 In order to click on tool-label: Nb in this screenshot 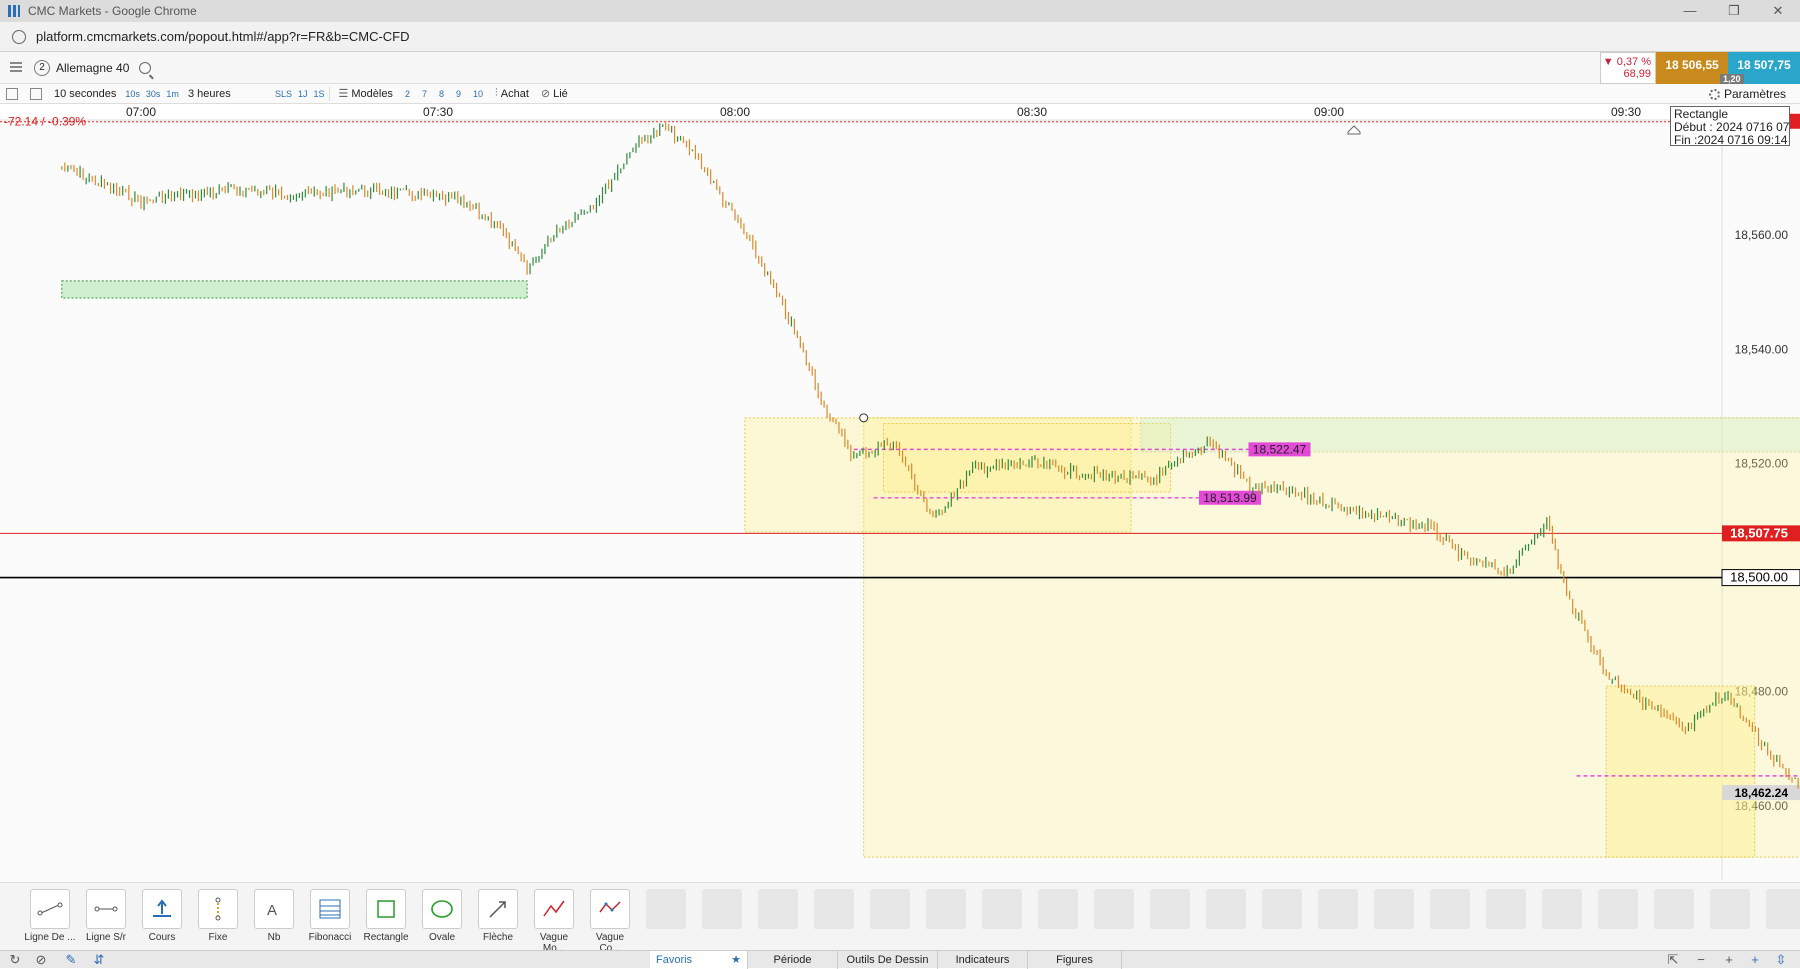, I will do `click(274, 937)`.